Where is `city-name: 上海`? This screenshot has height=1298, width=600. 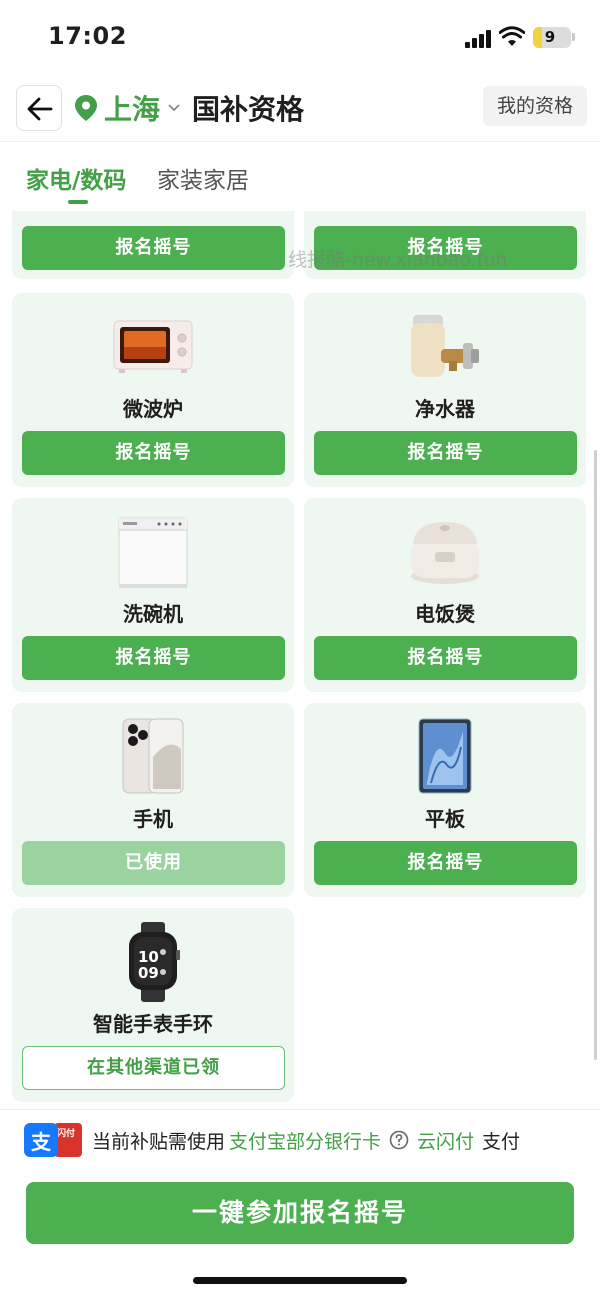
city-name: 上海 is located at coordinates (132, 109).